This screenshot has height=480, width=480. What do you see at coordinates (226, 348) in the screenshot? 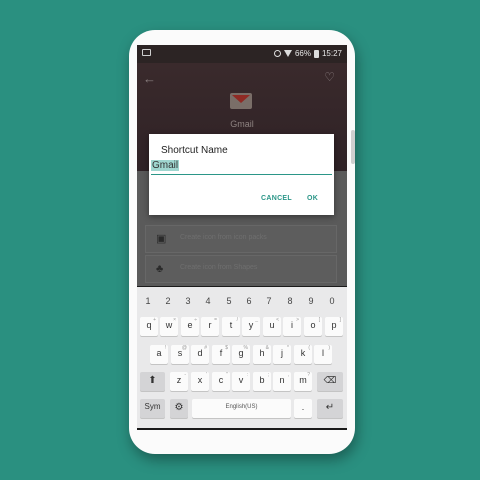
I see `key-sub: $` at bounding box center [226, 348].